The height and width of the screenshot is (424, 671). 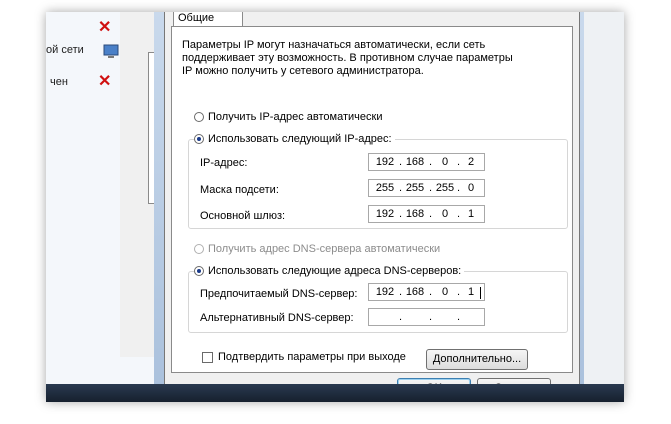 What do you see at coordinates (426, 188) in the screenshot?
I see `subnet-field: 255 . 255 . 255 . 0` at bounding box center [426, 188].